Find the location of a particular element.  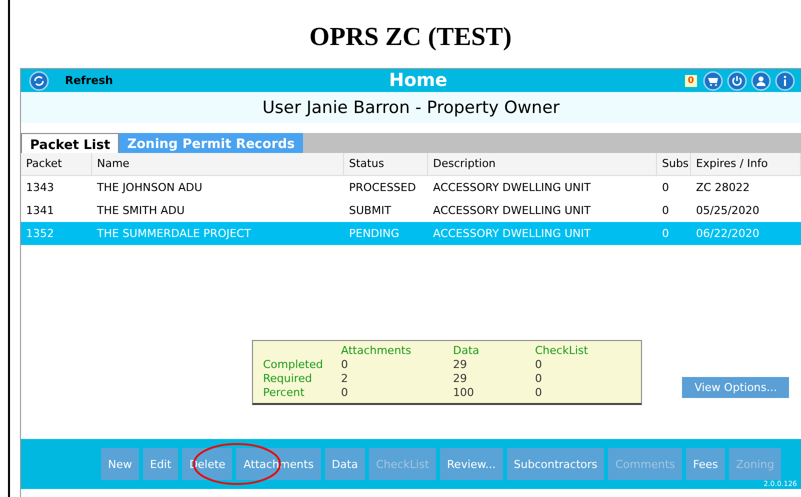

summary-value: 2 is located at coordinates (345, 379).